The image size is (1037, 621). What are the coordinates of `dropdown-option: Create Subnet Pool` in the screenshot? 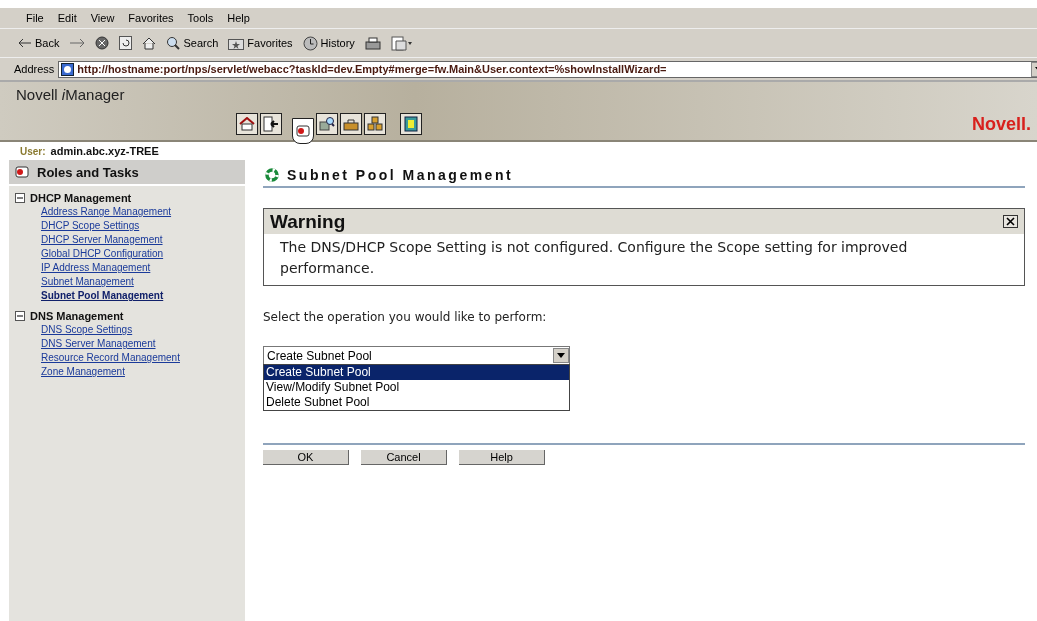 It's located at (416, 372).